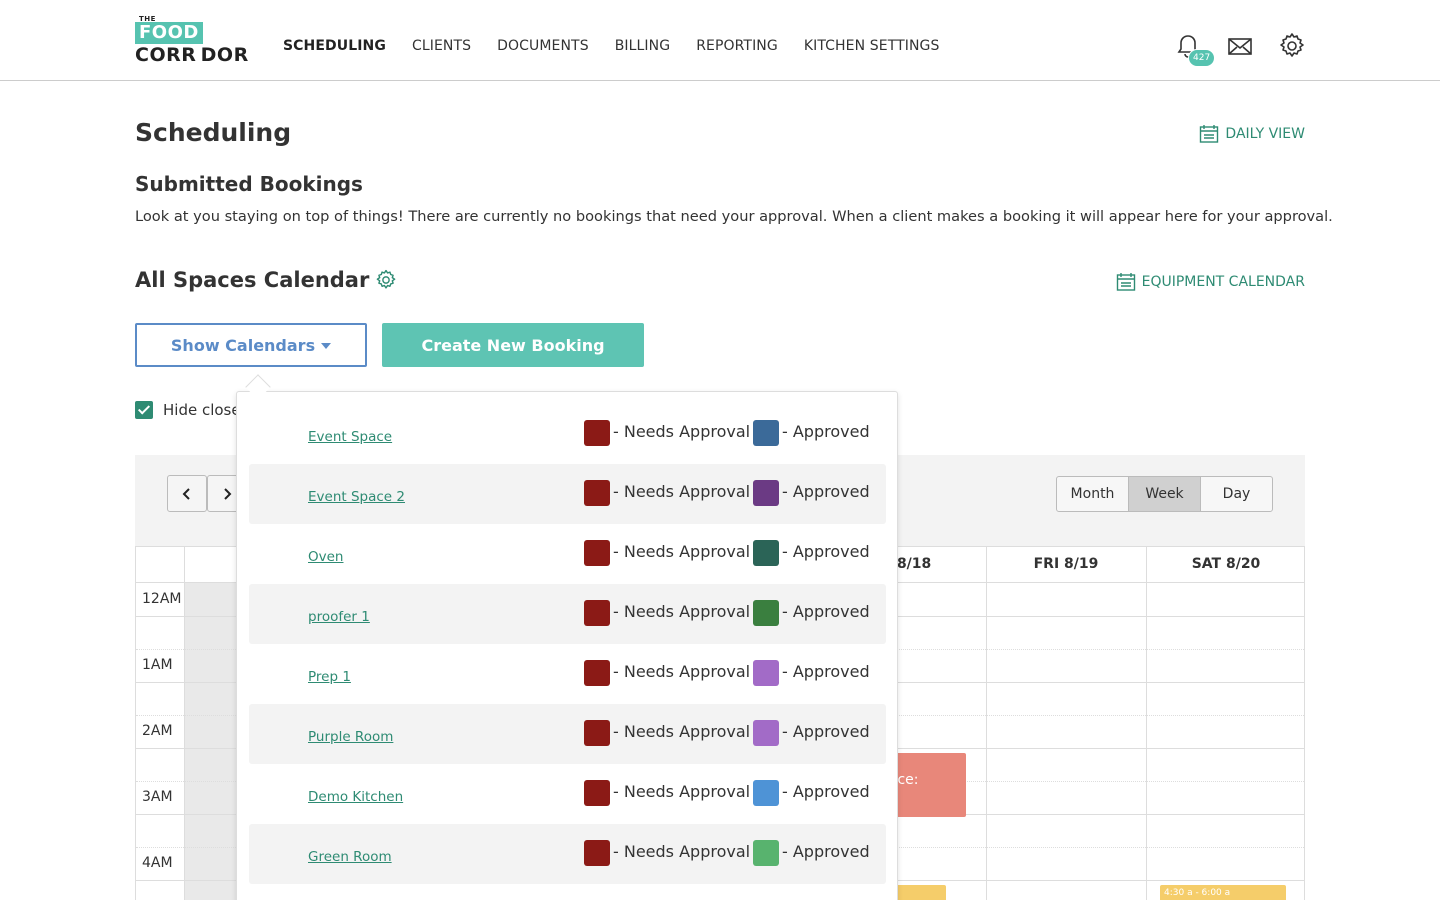 This screenshot has height=900, width=1440. Describe the element at coordinates (350, 437) in the screenshot. I see `space-link: Event Space` at that location.